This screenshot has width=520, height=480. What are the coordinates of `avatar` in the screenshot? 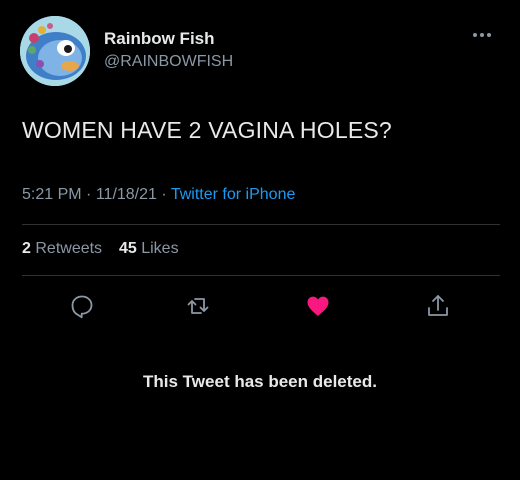 It's located at (55, 51).